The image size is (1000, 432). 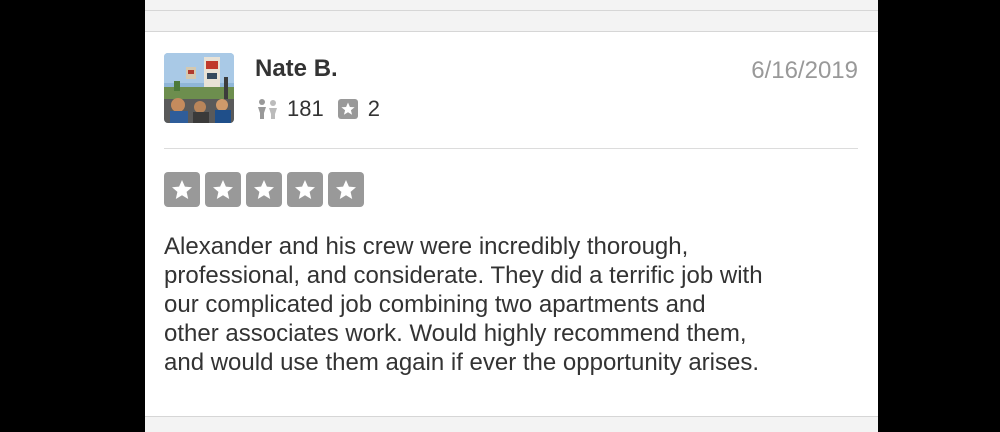 I want to click on previous-card-edge, so click(x=511, y=5).